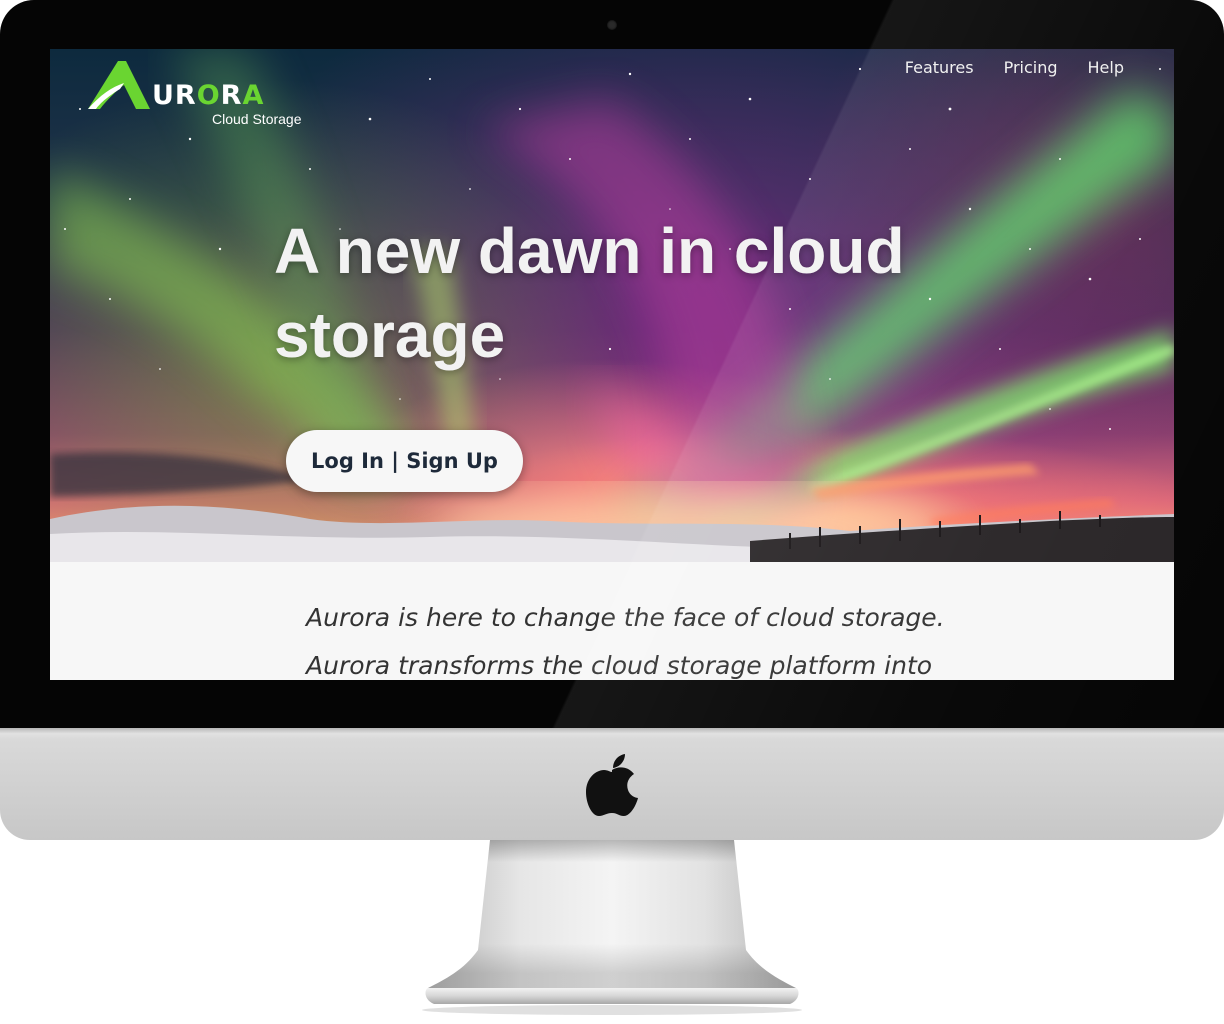 This screenshot has height=1024, width=1224. I want to click on login-signup-button: Log In | Sign Up, so click(404, 461).